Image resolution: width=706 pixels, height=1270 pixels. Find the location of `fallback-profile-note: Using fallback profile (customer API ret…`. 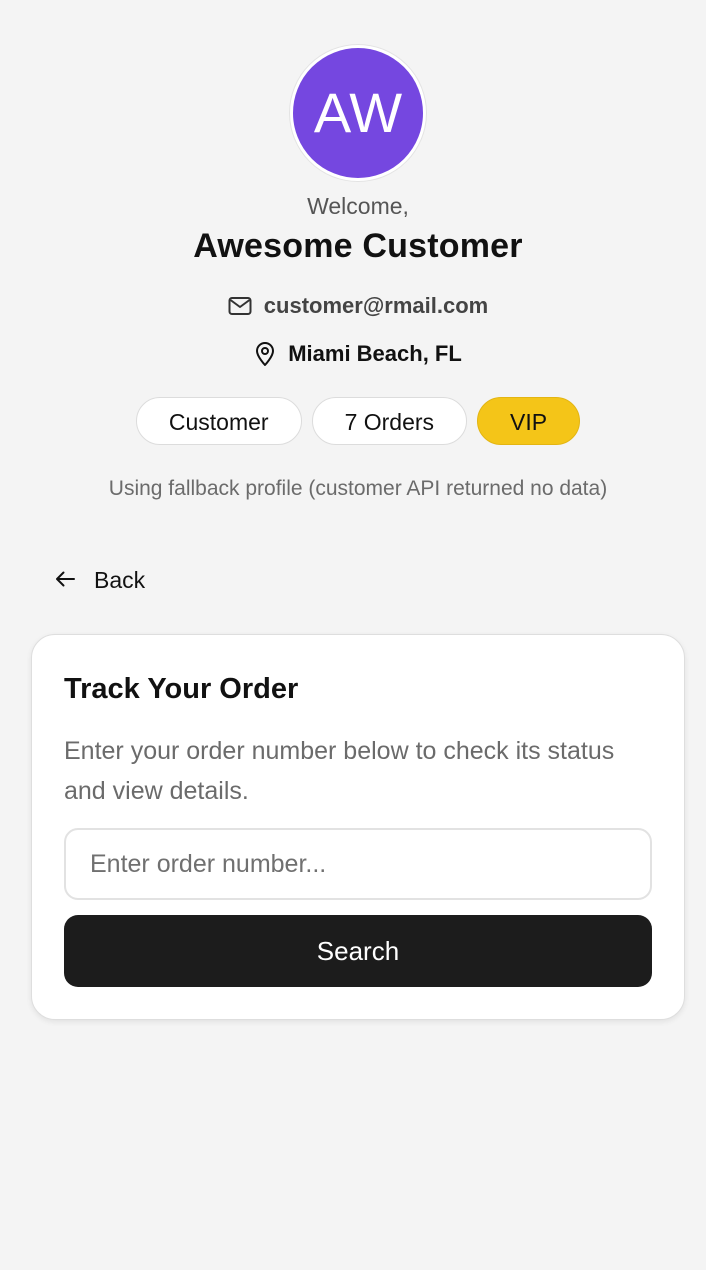

fallback-profile-note: Using fallback profile (customer API ret… is located at coordinates (358, 488).